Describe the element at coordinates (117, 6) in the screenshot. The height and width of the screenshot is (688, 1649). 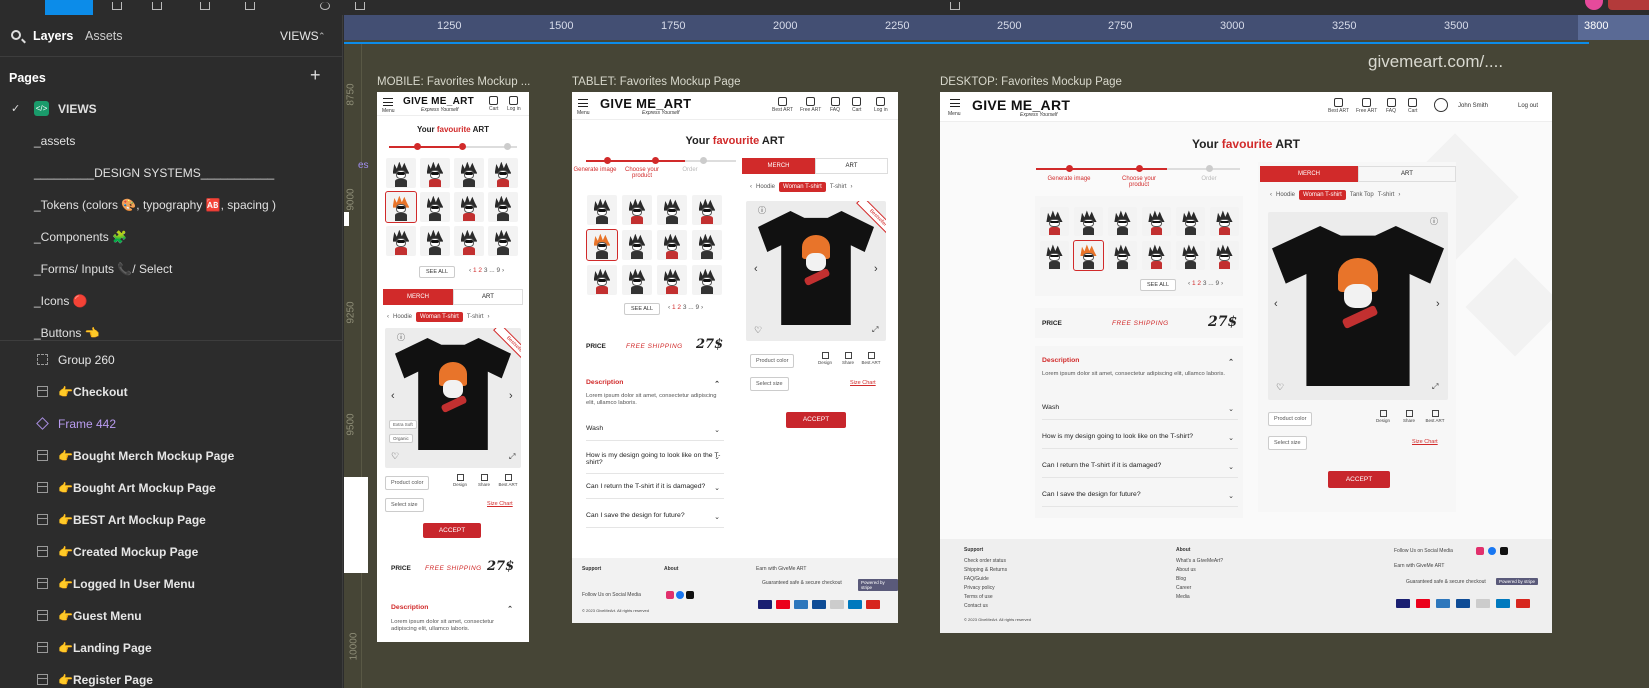
I see `frame-tool-icon` at that location.